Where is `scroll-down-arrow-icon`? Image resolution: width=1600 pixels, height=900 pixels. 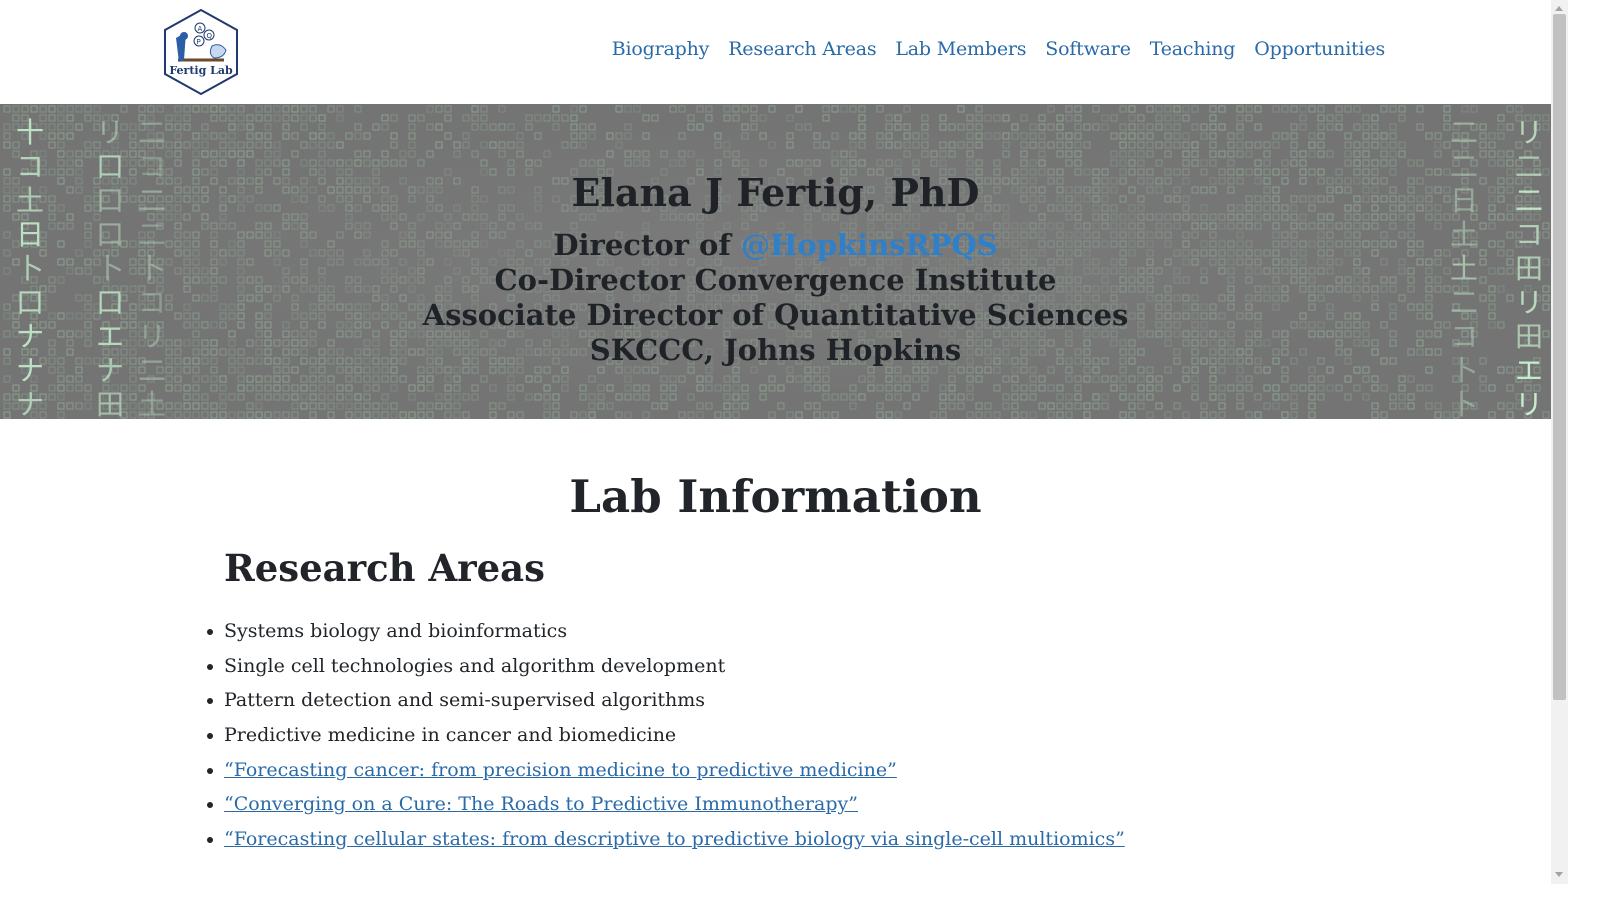 scroll-down-arrow-icon is located at coordinates (1559, 874).